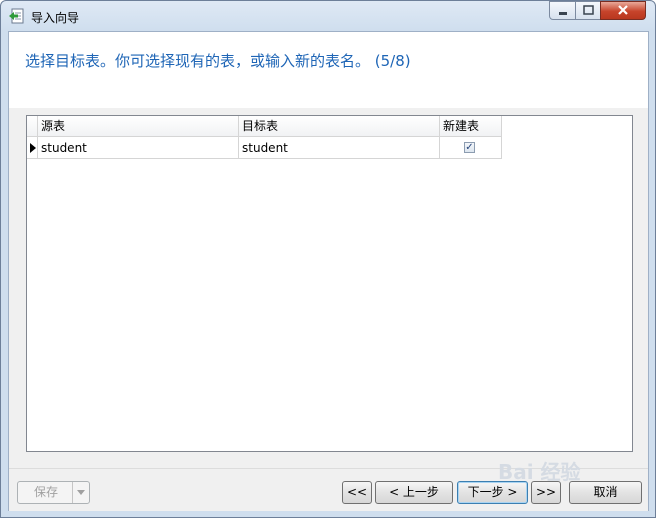  I want to click on row-indicator-header, so click(32, 126).